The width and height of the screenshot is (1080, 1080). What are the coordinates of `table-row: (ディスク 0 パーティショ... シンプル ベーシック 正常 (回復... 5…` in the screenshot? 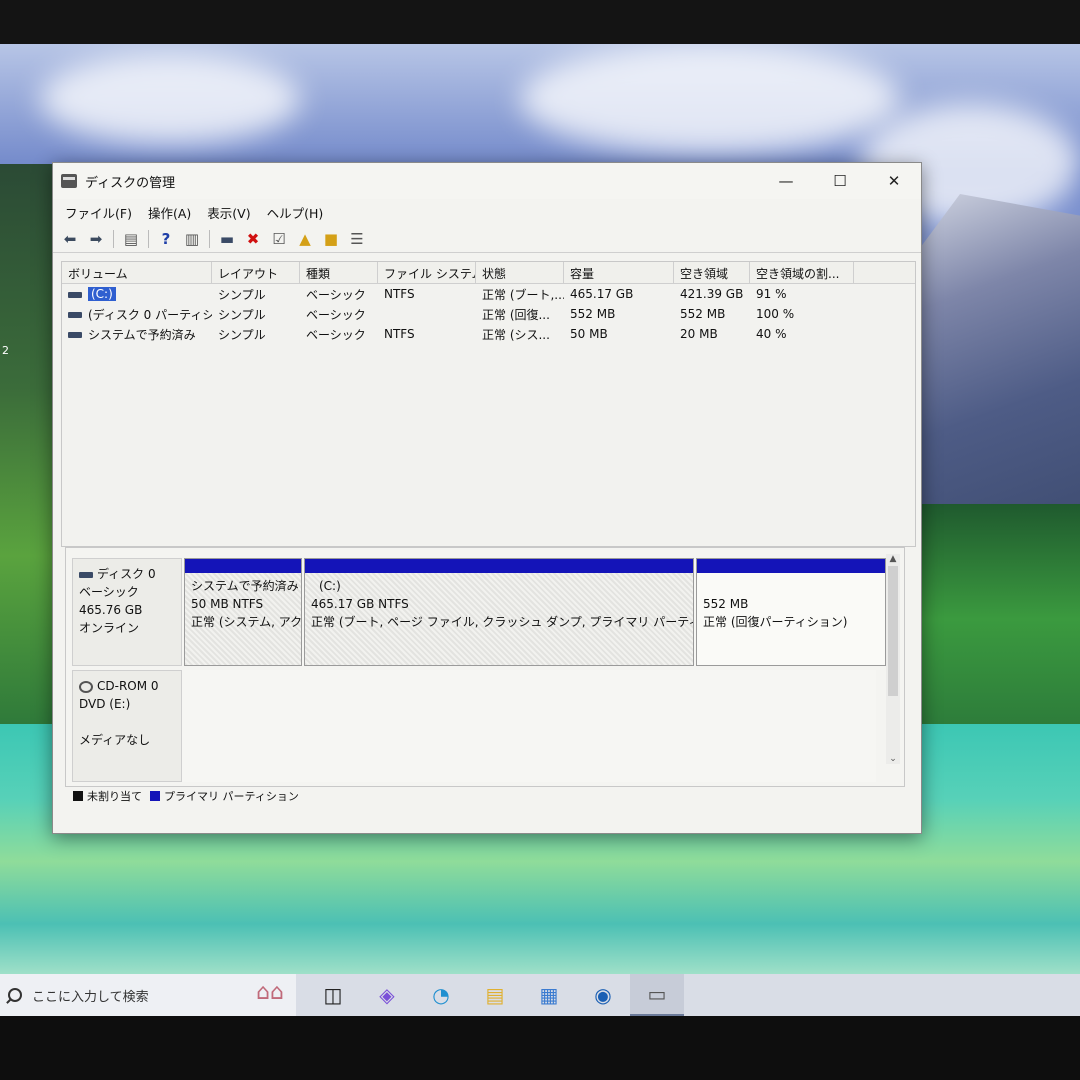 It's located at (488, 314).